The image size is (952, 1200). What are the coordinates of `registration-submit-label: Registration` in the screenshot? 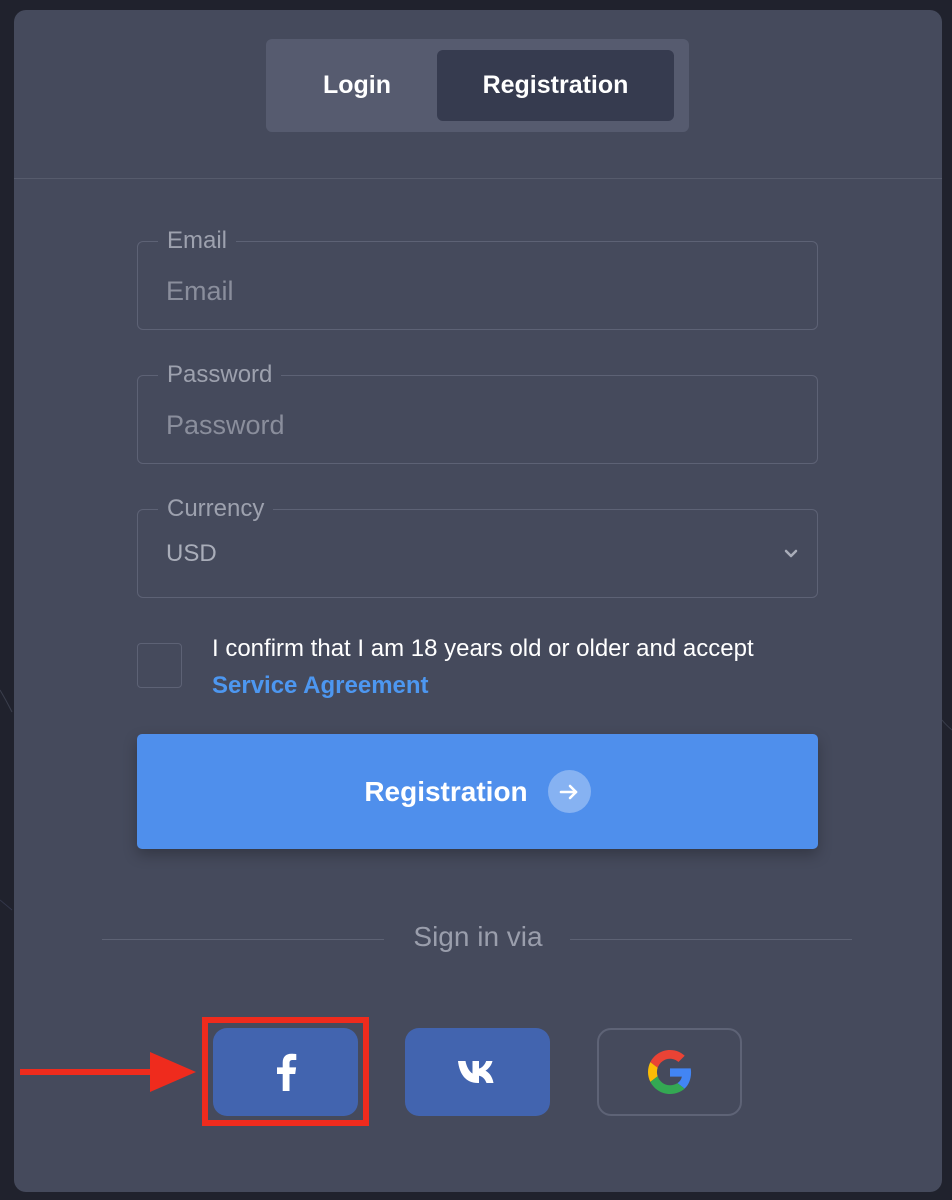 It's located at (446, 791).